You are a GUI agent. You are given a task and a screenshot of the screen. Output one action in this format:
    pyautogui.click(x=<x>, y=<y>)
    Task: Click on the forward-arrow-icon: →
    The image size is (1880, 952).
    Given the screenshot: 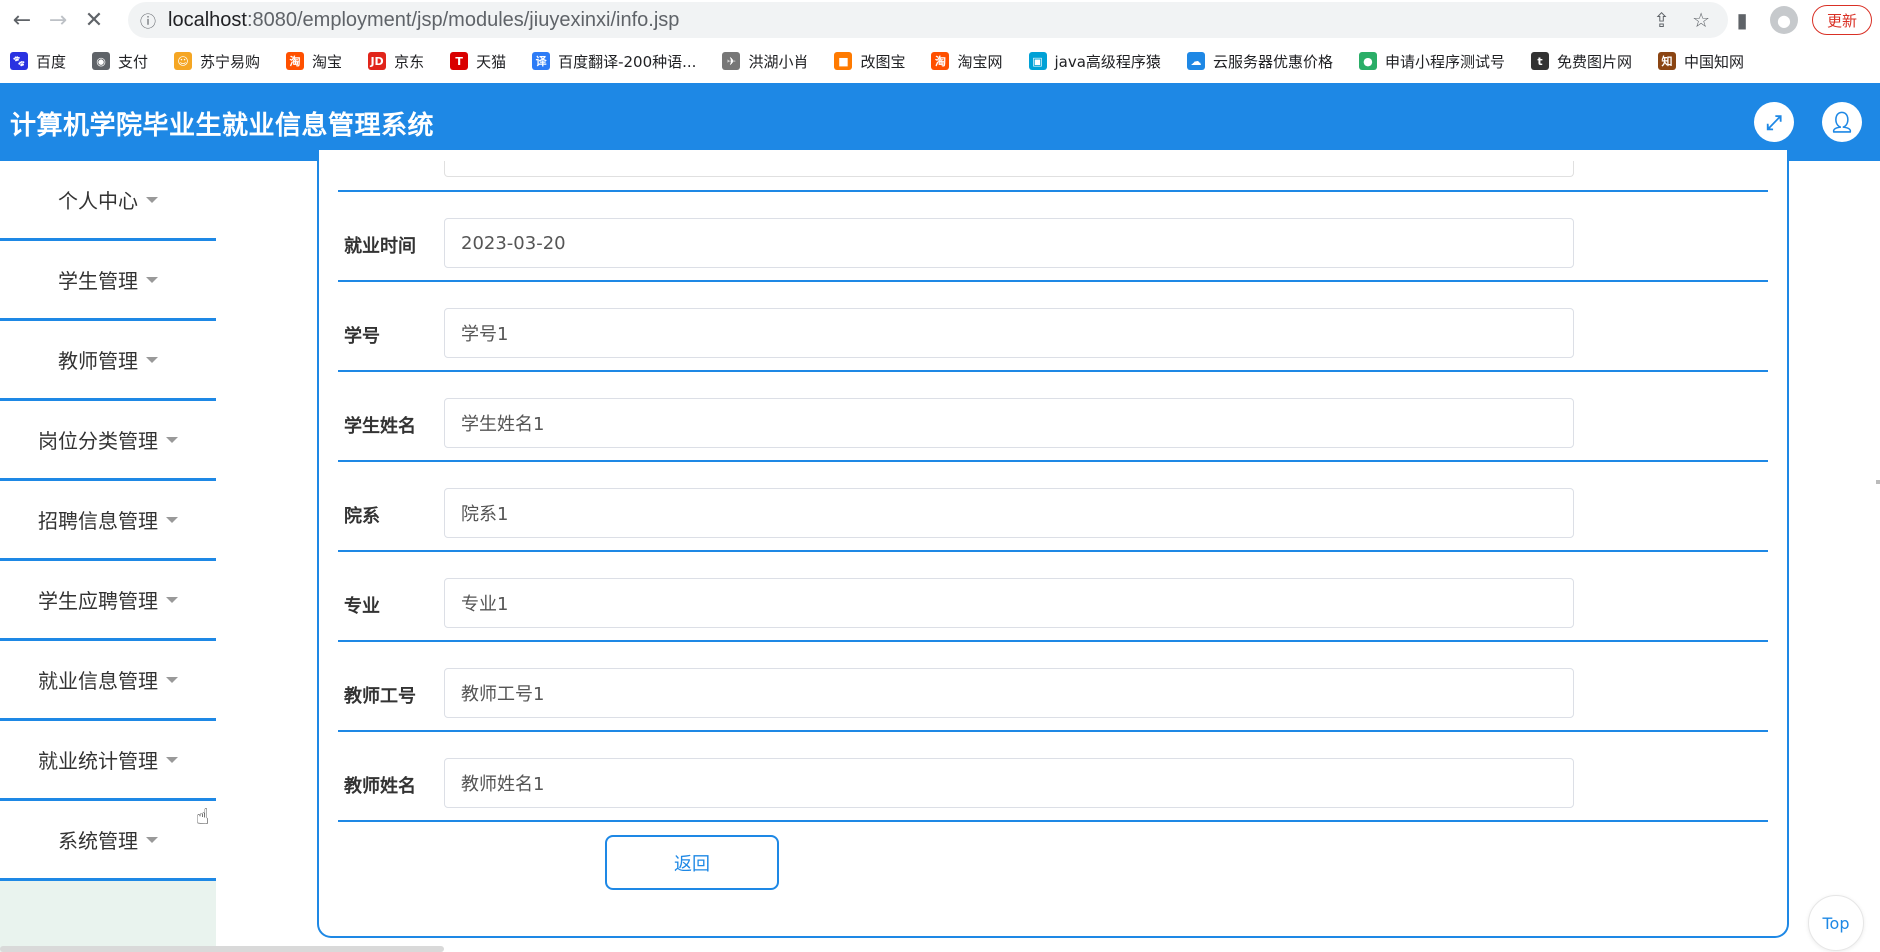 What is the action you would take?
    pyautogui.click(x=58, y=20)
    